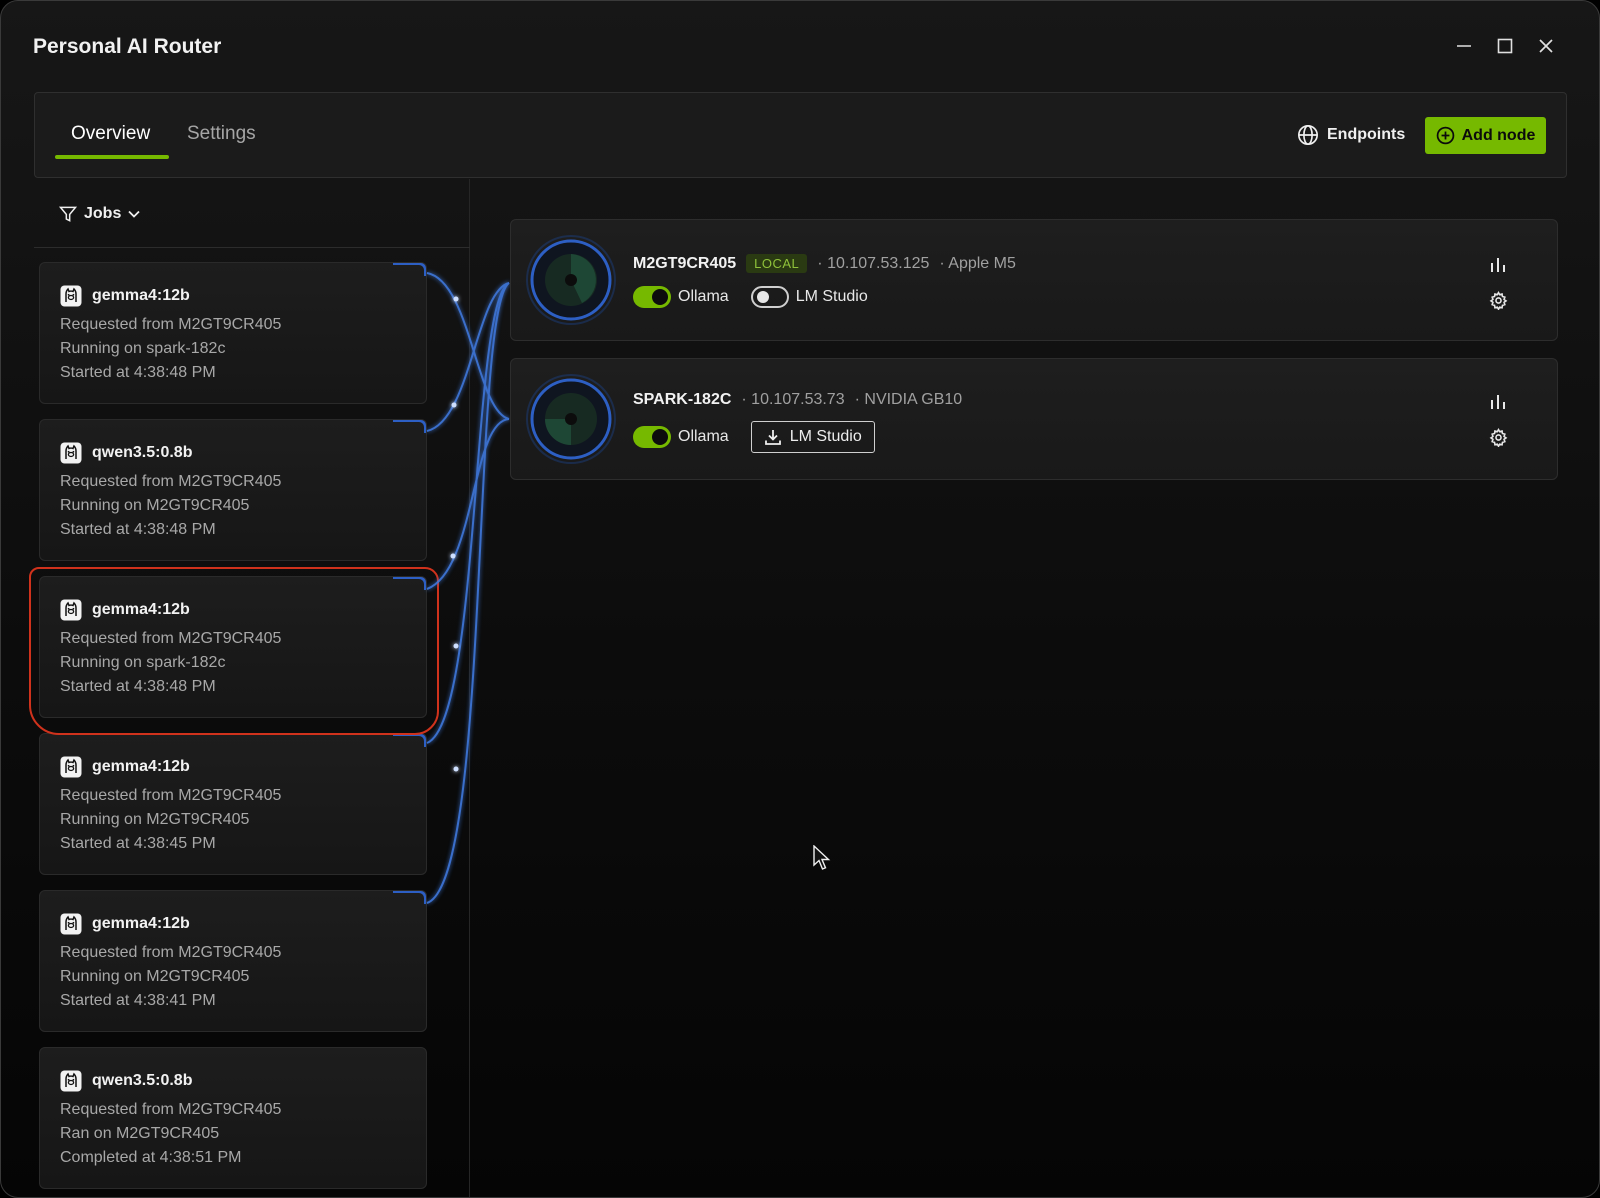 The height and width of the screenshot is (1198, 1600). I want to click on globe-icon, so click(1308, 135).